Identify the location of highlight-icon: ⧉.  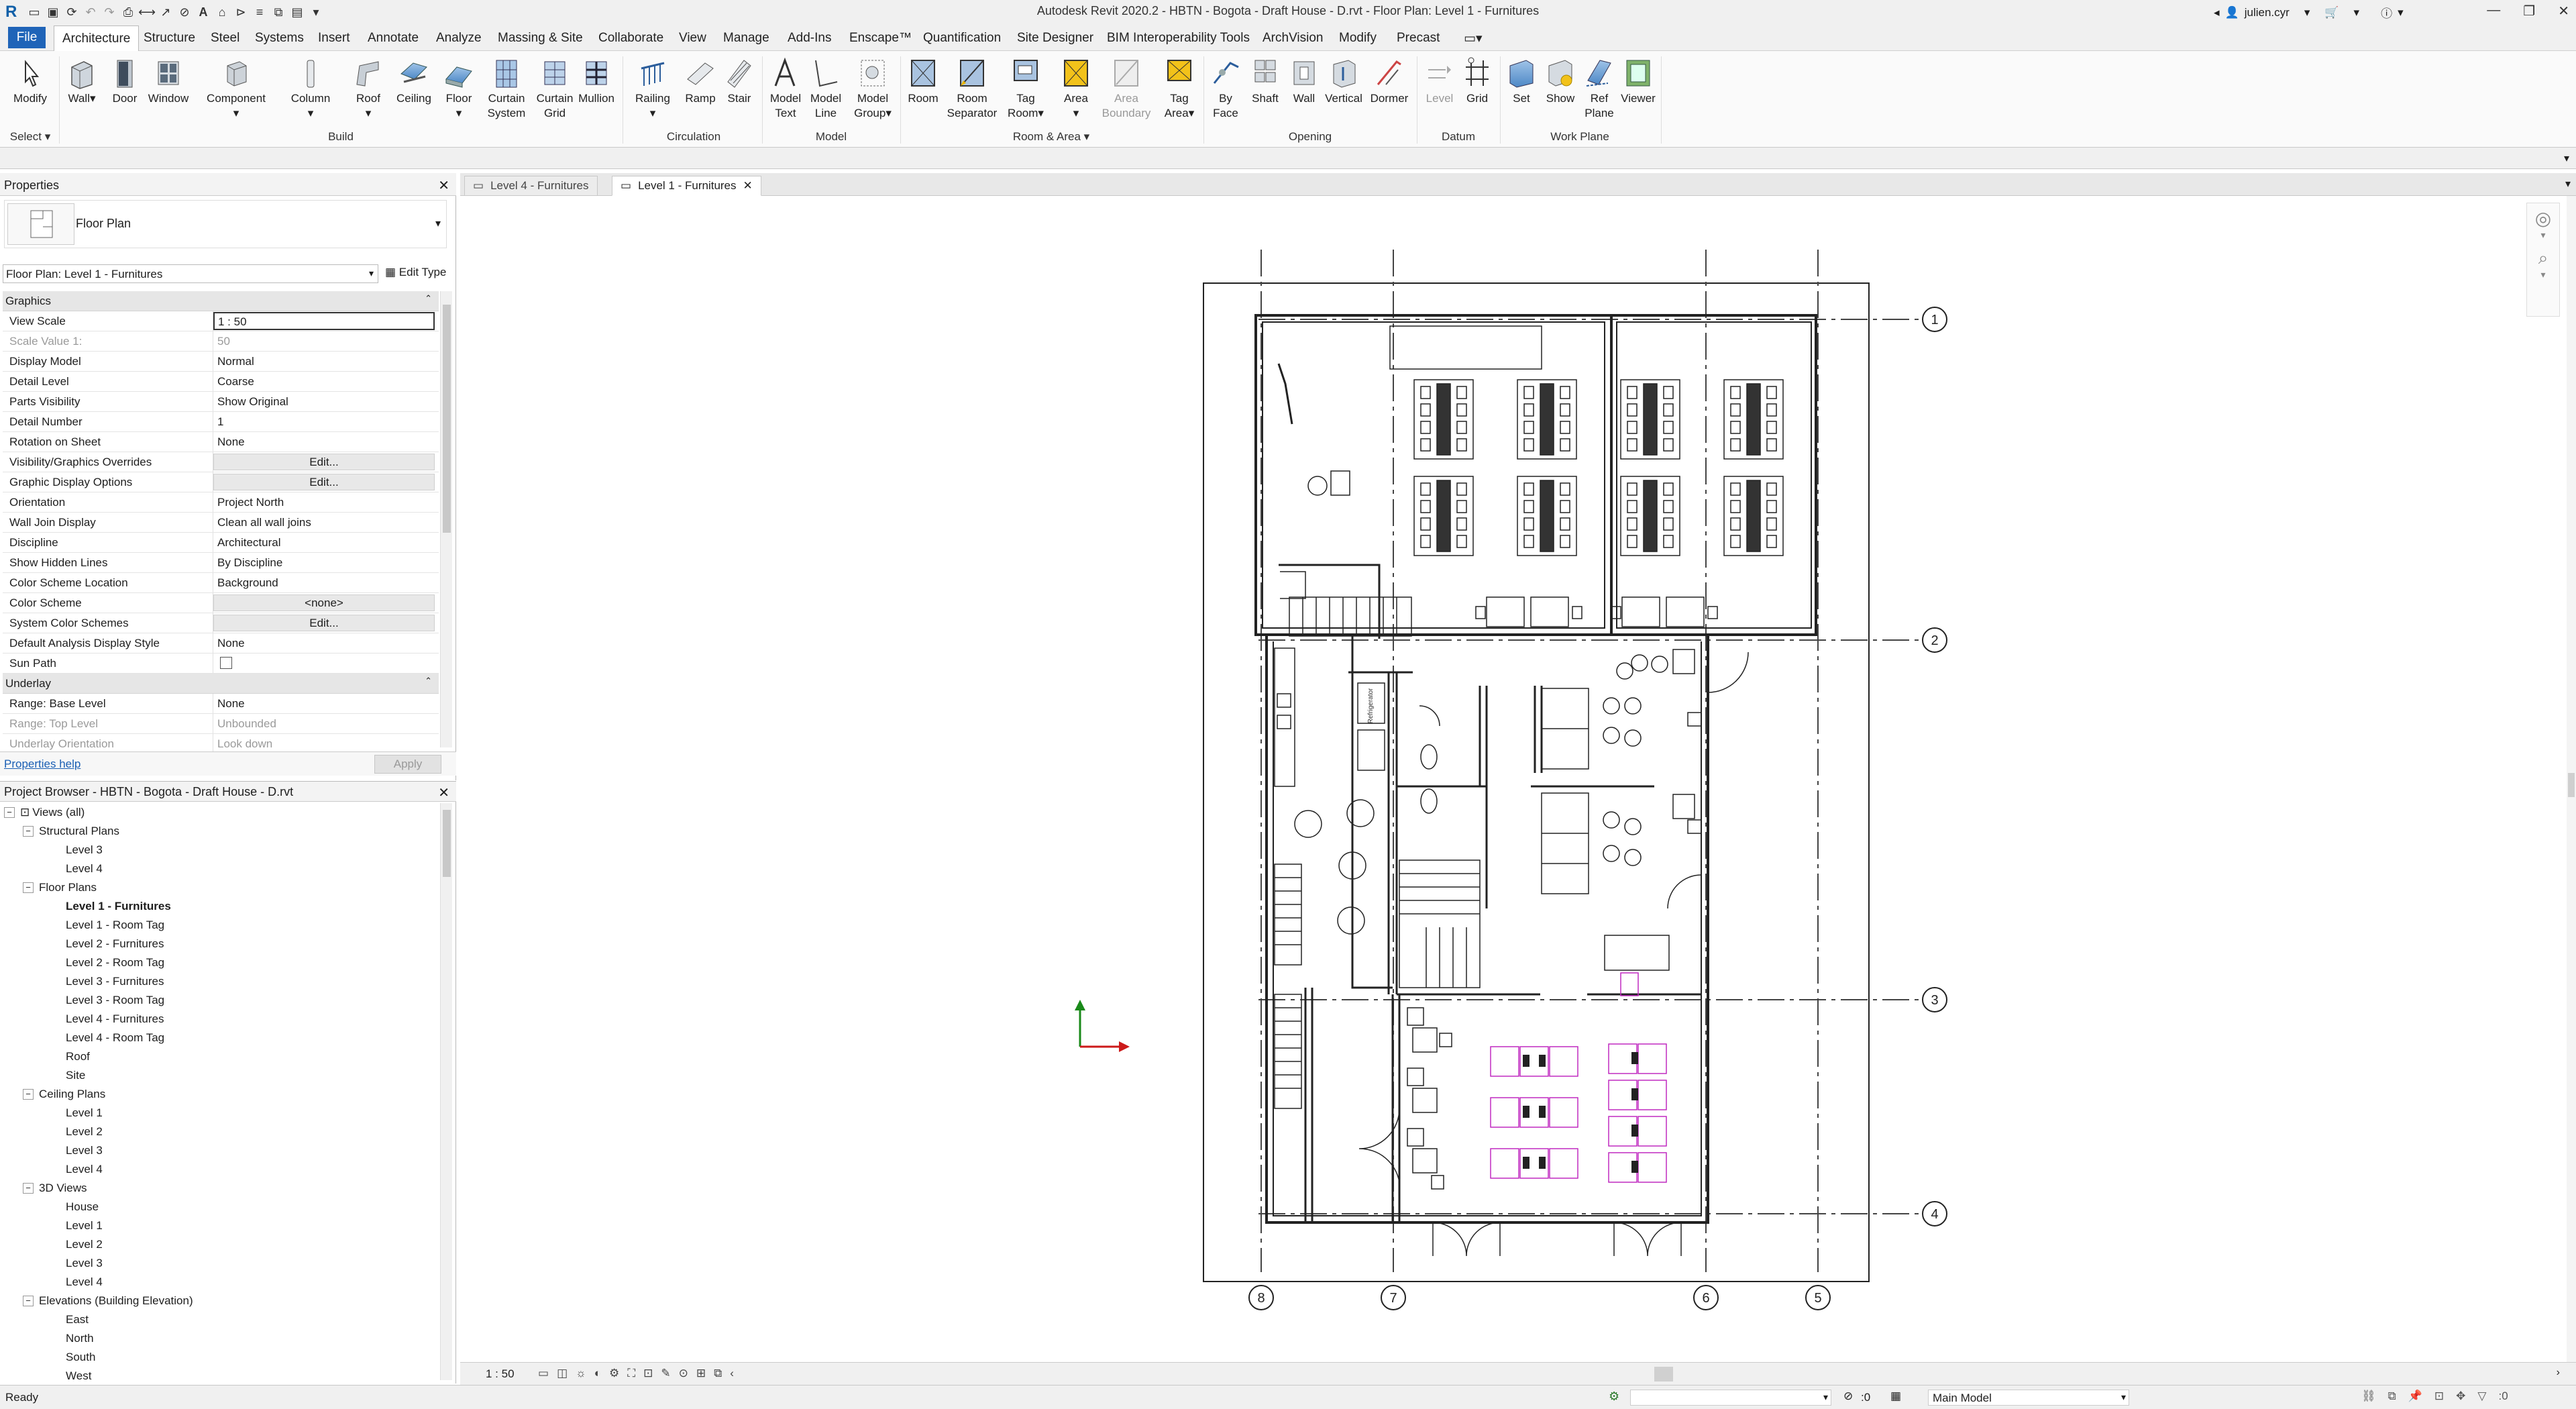
(718, 1373).